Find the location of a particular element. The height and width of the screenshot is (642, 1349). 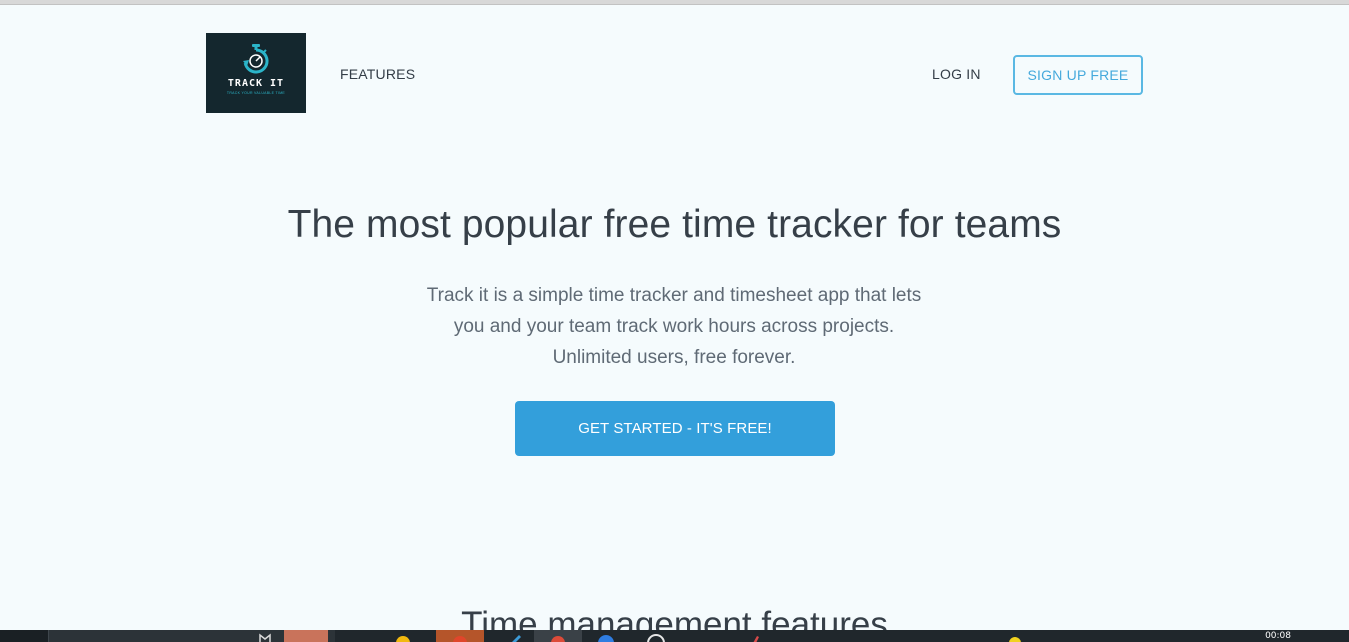

start-button is located at coordinates (24, 636).